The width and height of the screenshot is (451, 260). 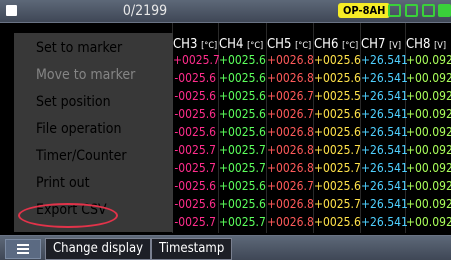 I want to click on menu-item-print-out: Print out, so click(x=106, y=183).